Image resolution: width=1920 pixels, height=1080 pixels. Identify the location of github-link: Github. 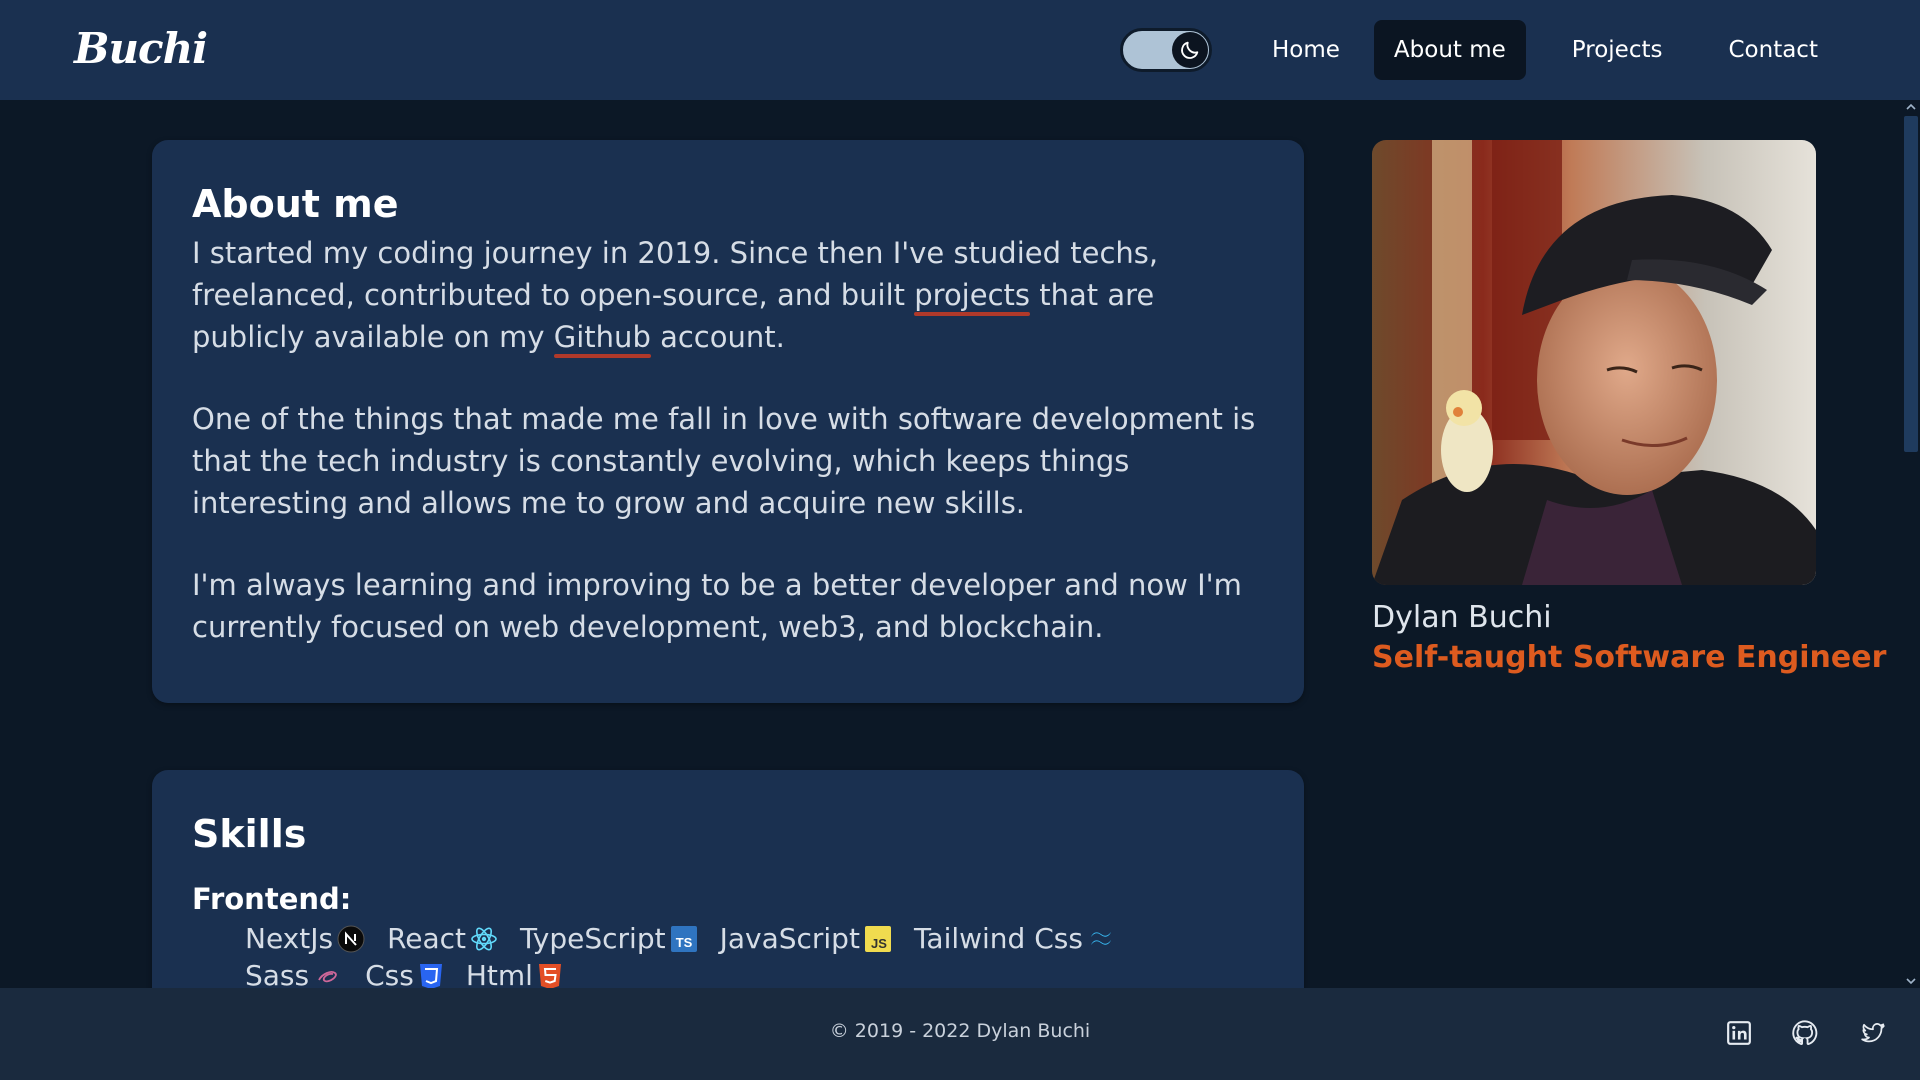
(602, 337).